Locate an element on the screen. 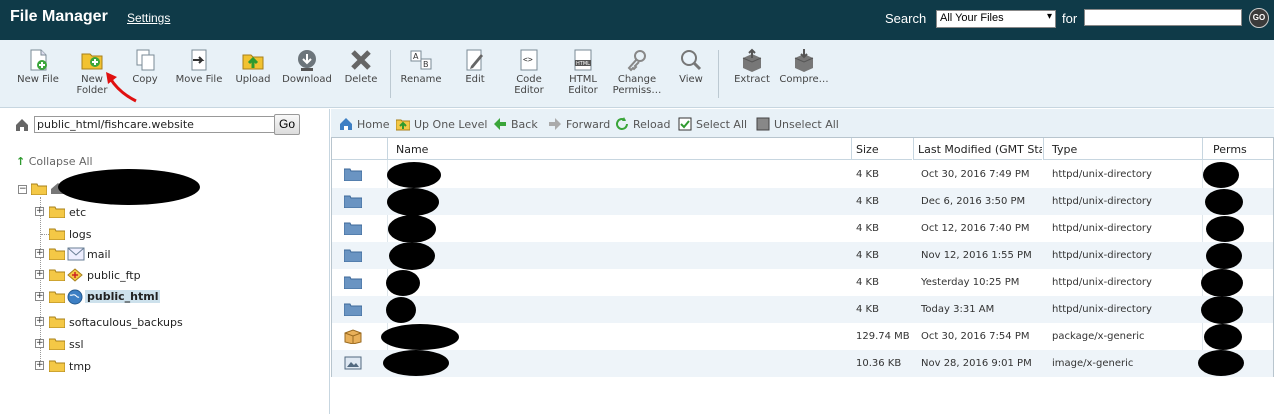  forward-arrow-icon is located at coordinates (555, 124).